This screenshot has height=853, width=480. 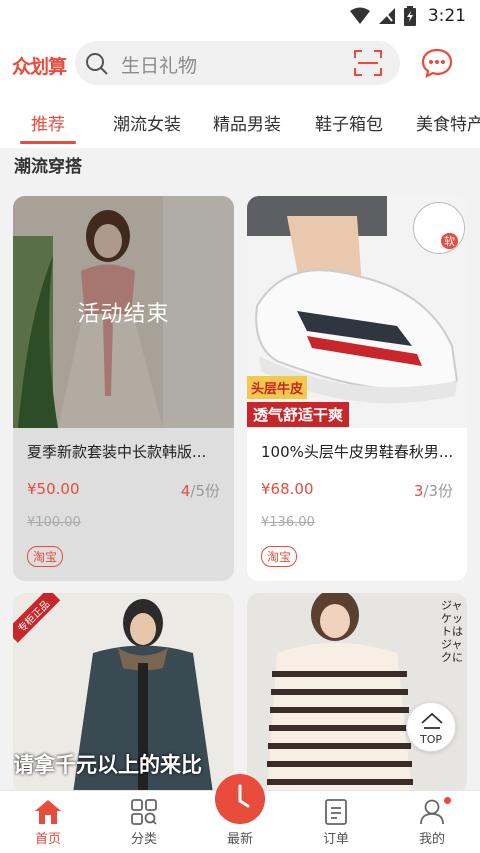 I want to click on image-vertical-text: ジャケットはジャクに, so click(x=452, y=631).